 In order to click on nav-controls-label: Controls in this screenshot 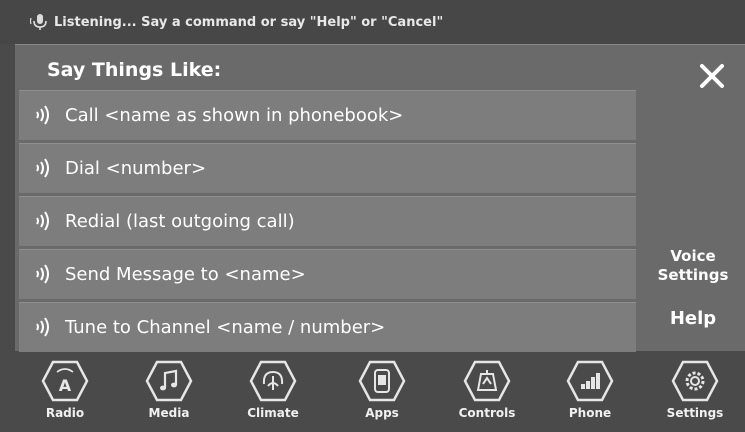, I will do `click(487, 413)`.